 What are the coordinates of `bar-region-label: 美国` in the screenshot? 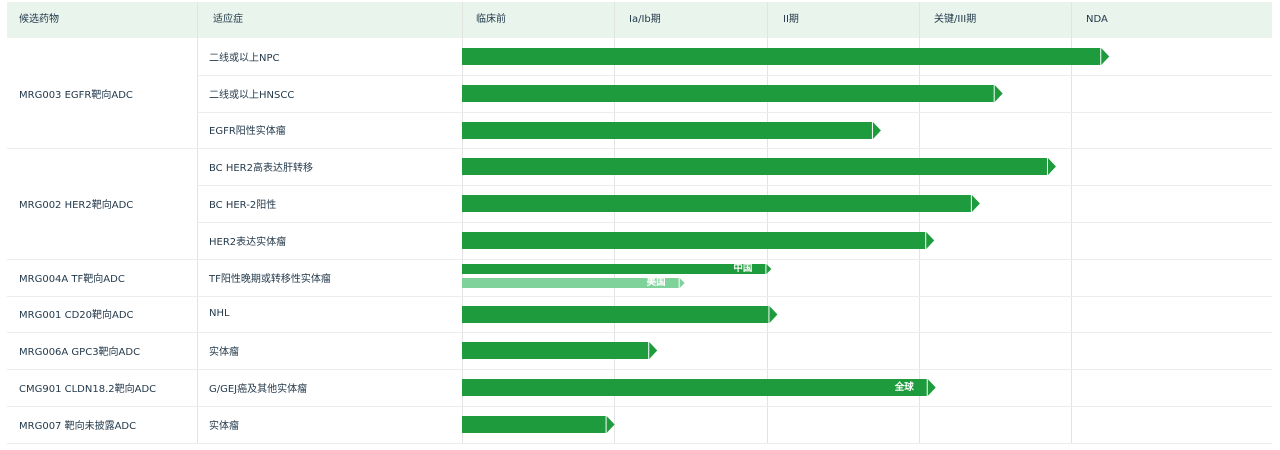 It's located at (656, 283).